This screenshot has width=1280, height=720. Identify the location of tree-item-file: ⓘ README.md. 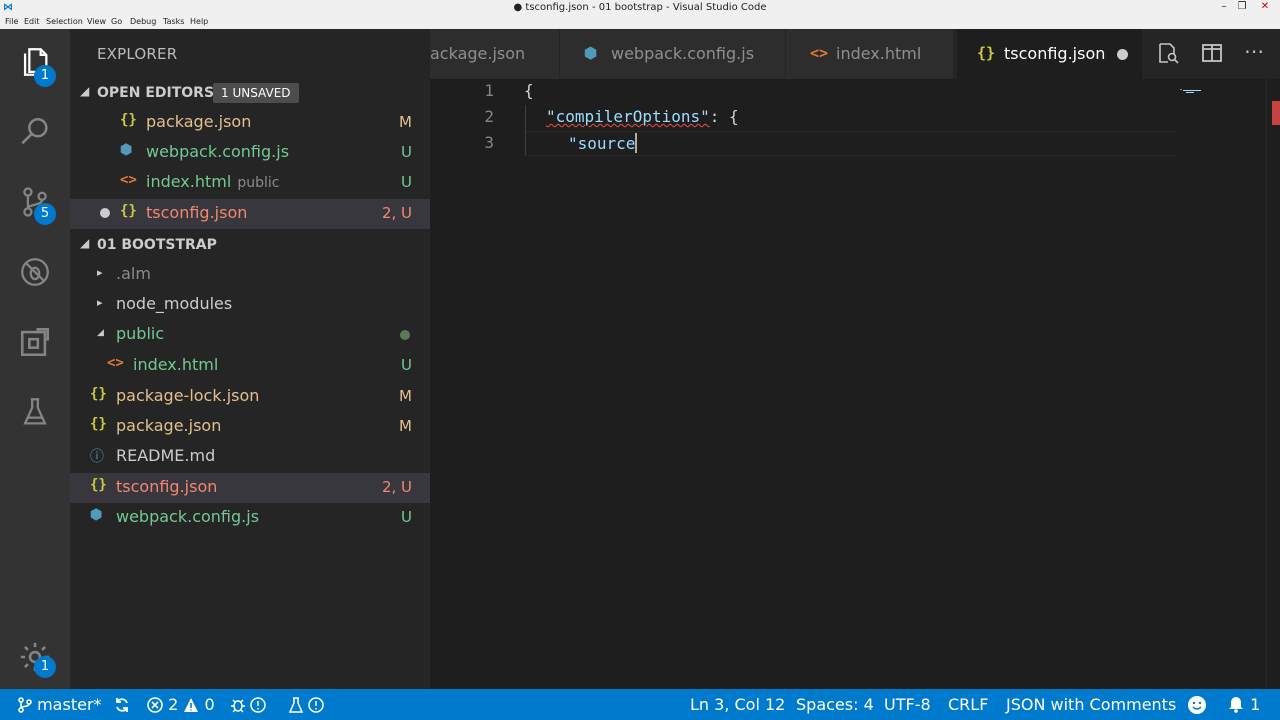
(250, 457).